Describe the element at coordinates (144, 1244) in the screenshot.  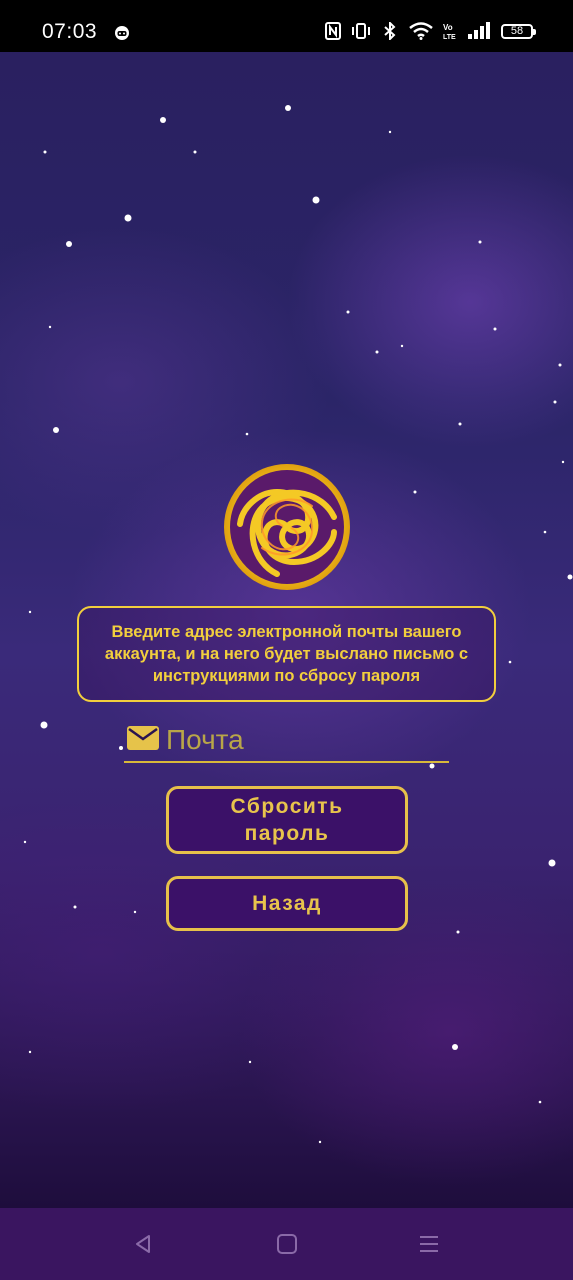
I see `nav-back-icon` at that location.